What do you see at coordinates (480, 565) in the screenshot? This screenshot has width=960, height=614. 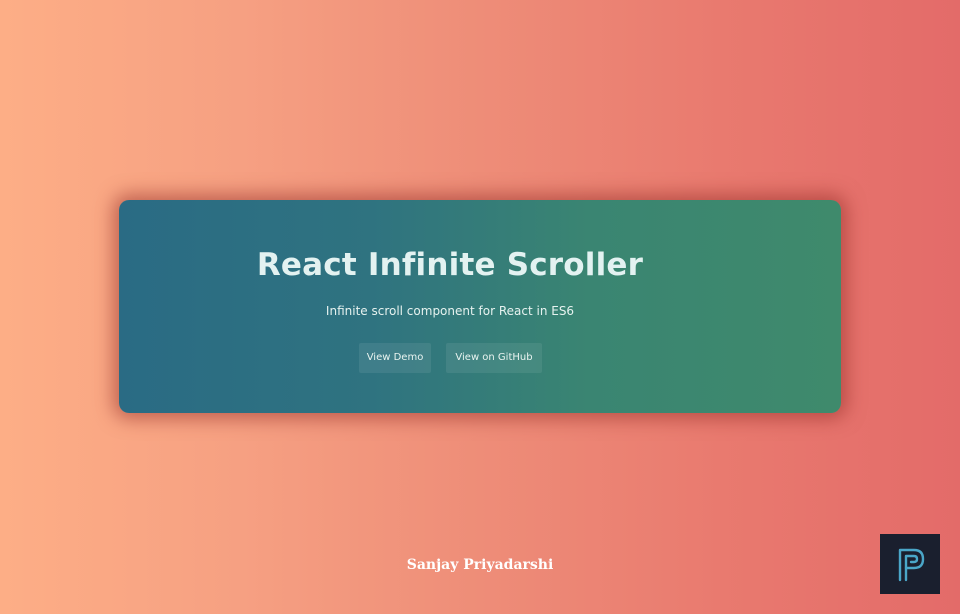 I see `author-name: Sanjay Priyadarshi` at bounding box center [480, 565].